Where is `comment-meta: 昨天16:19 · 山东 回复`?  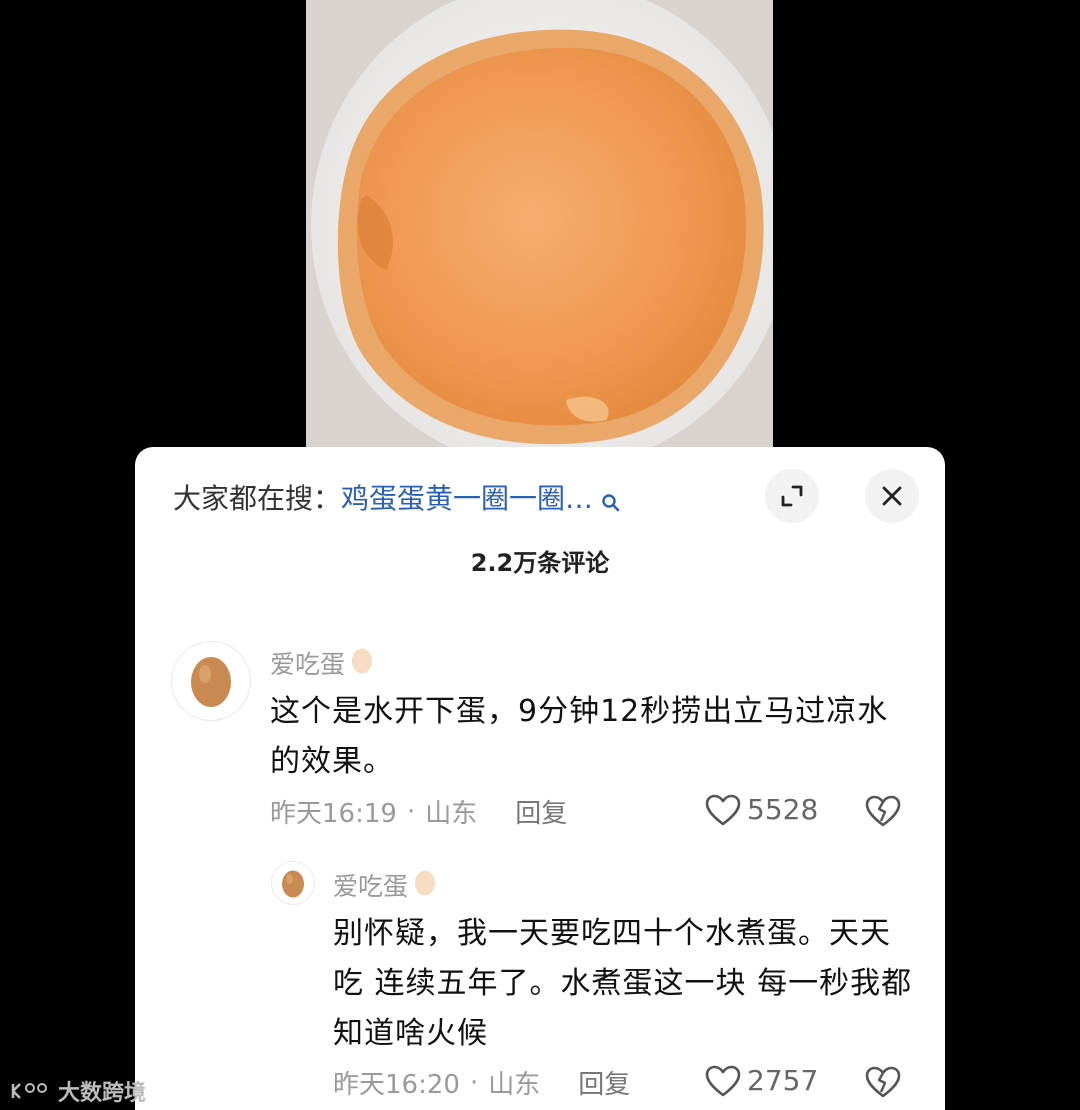 comment-meta: 昨天16:19 · 山东 回复 is located at coordinates (418, 811).